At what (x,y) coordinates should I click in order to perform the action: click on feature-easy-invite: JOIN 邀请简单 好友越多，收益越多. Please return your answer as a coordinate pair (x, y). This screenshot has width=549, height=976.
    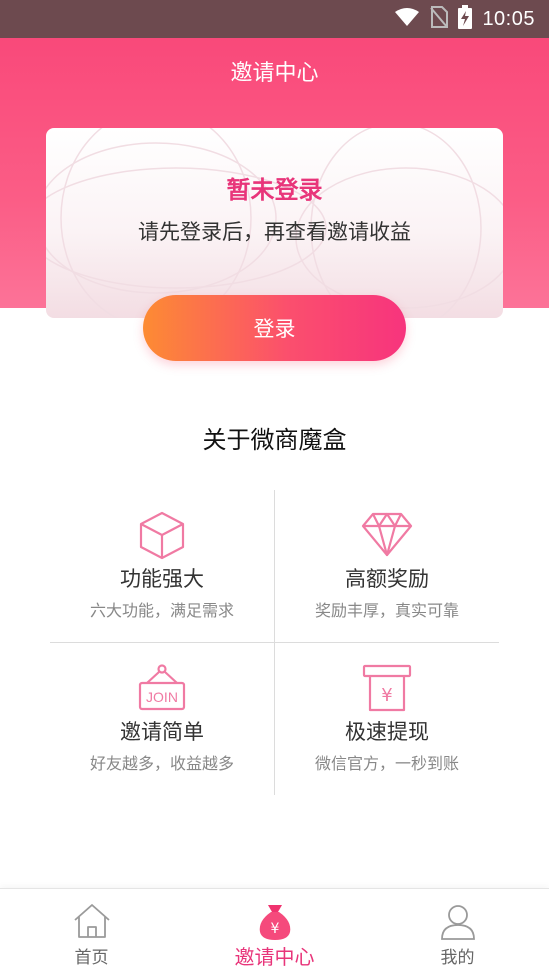
    Looking at the image, I should click on (162, 719).